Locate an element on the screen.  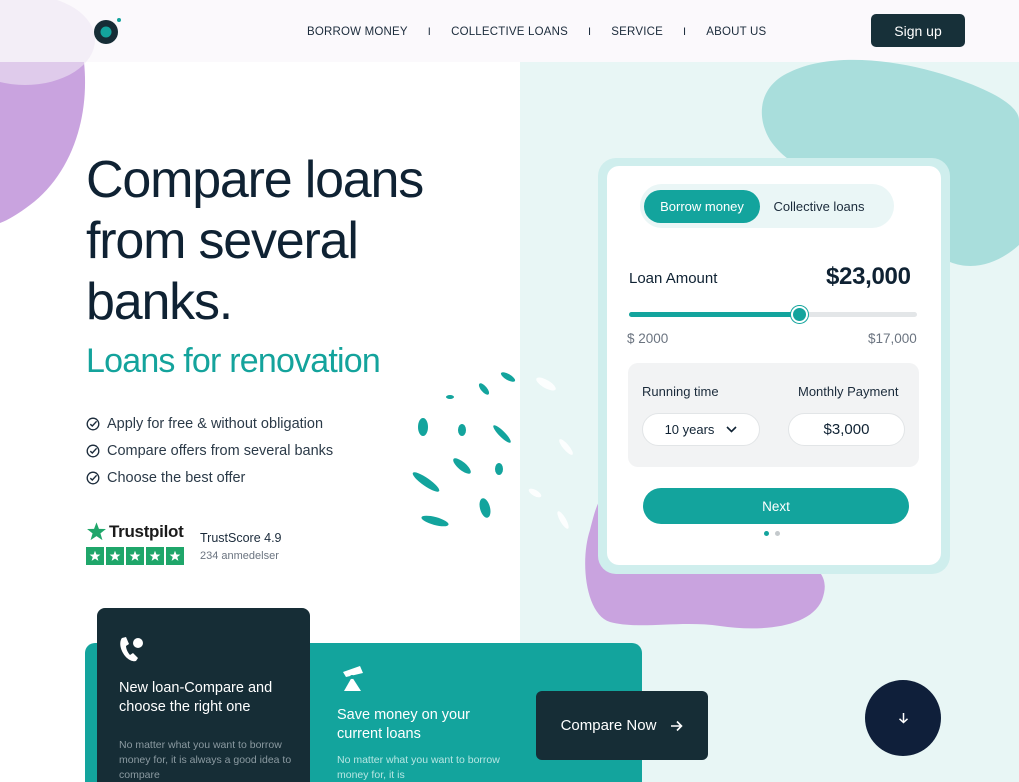
compare-now-button: Compare Now is located at coordinates (622, 725).